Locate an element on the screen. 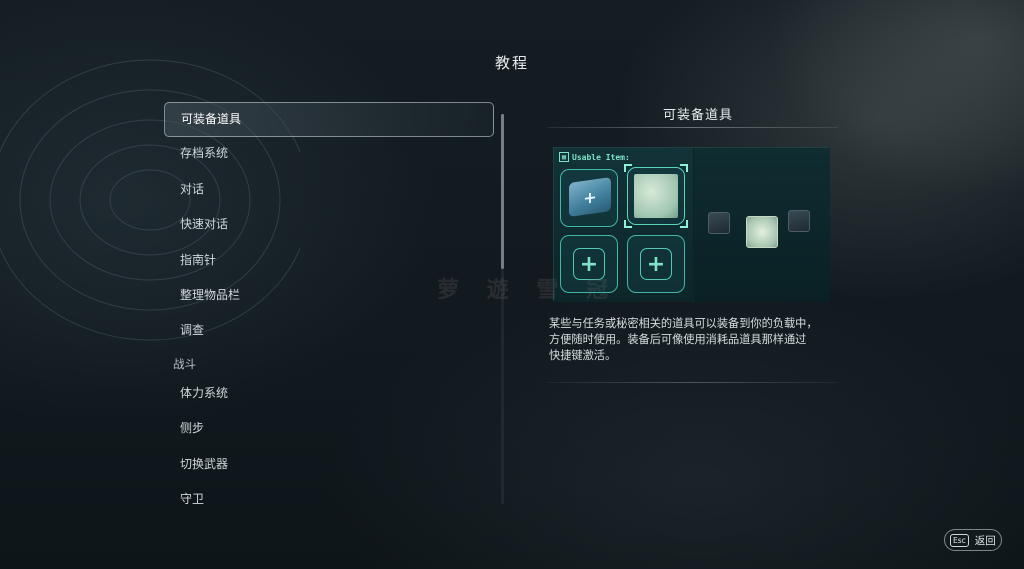 Image resolution: width=1024 pixels, height=569 pixels. description-line: 快捷键激活。 is located at coordinates (583, 356).